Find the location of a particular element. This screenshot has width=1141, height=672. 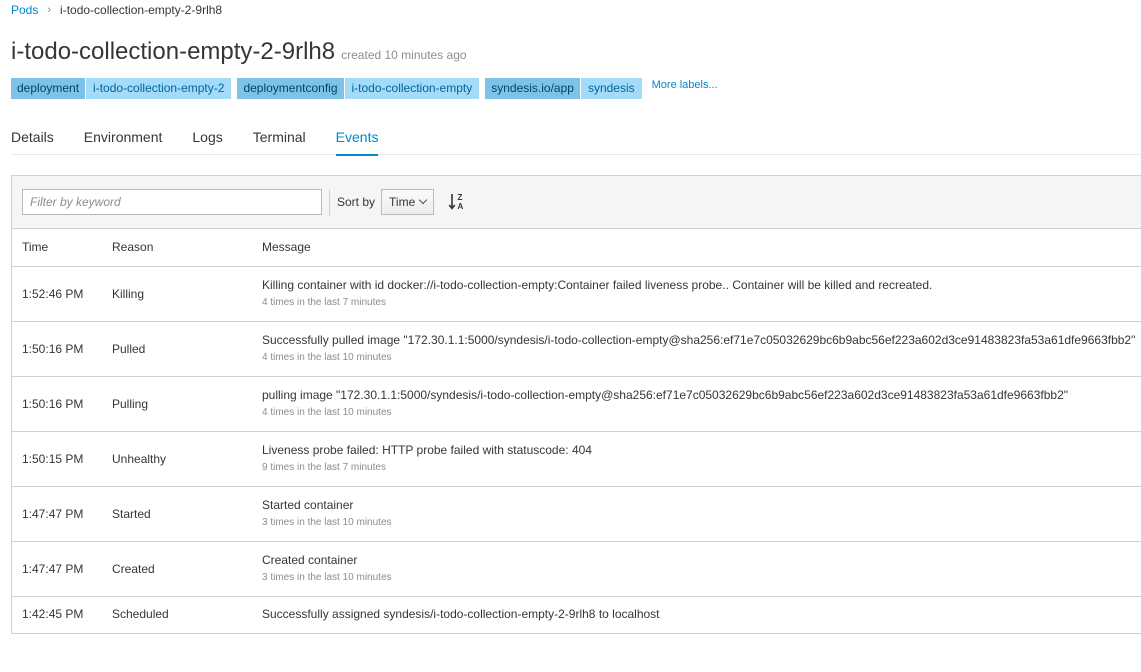

event-time: 1:42:45 PM is located at coordinates (53, 614).